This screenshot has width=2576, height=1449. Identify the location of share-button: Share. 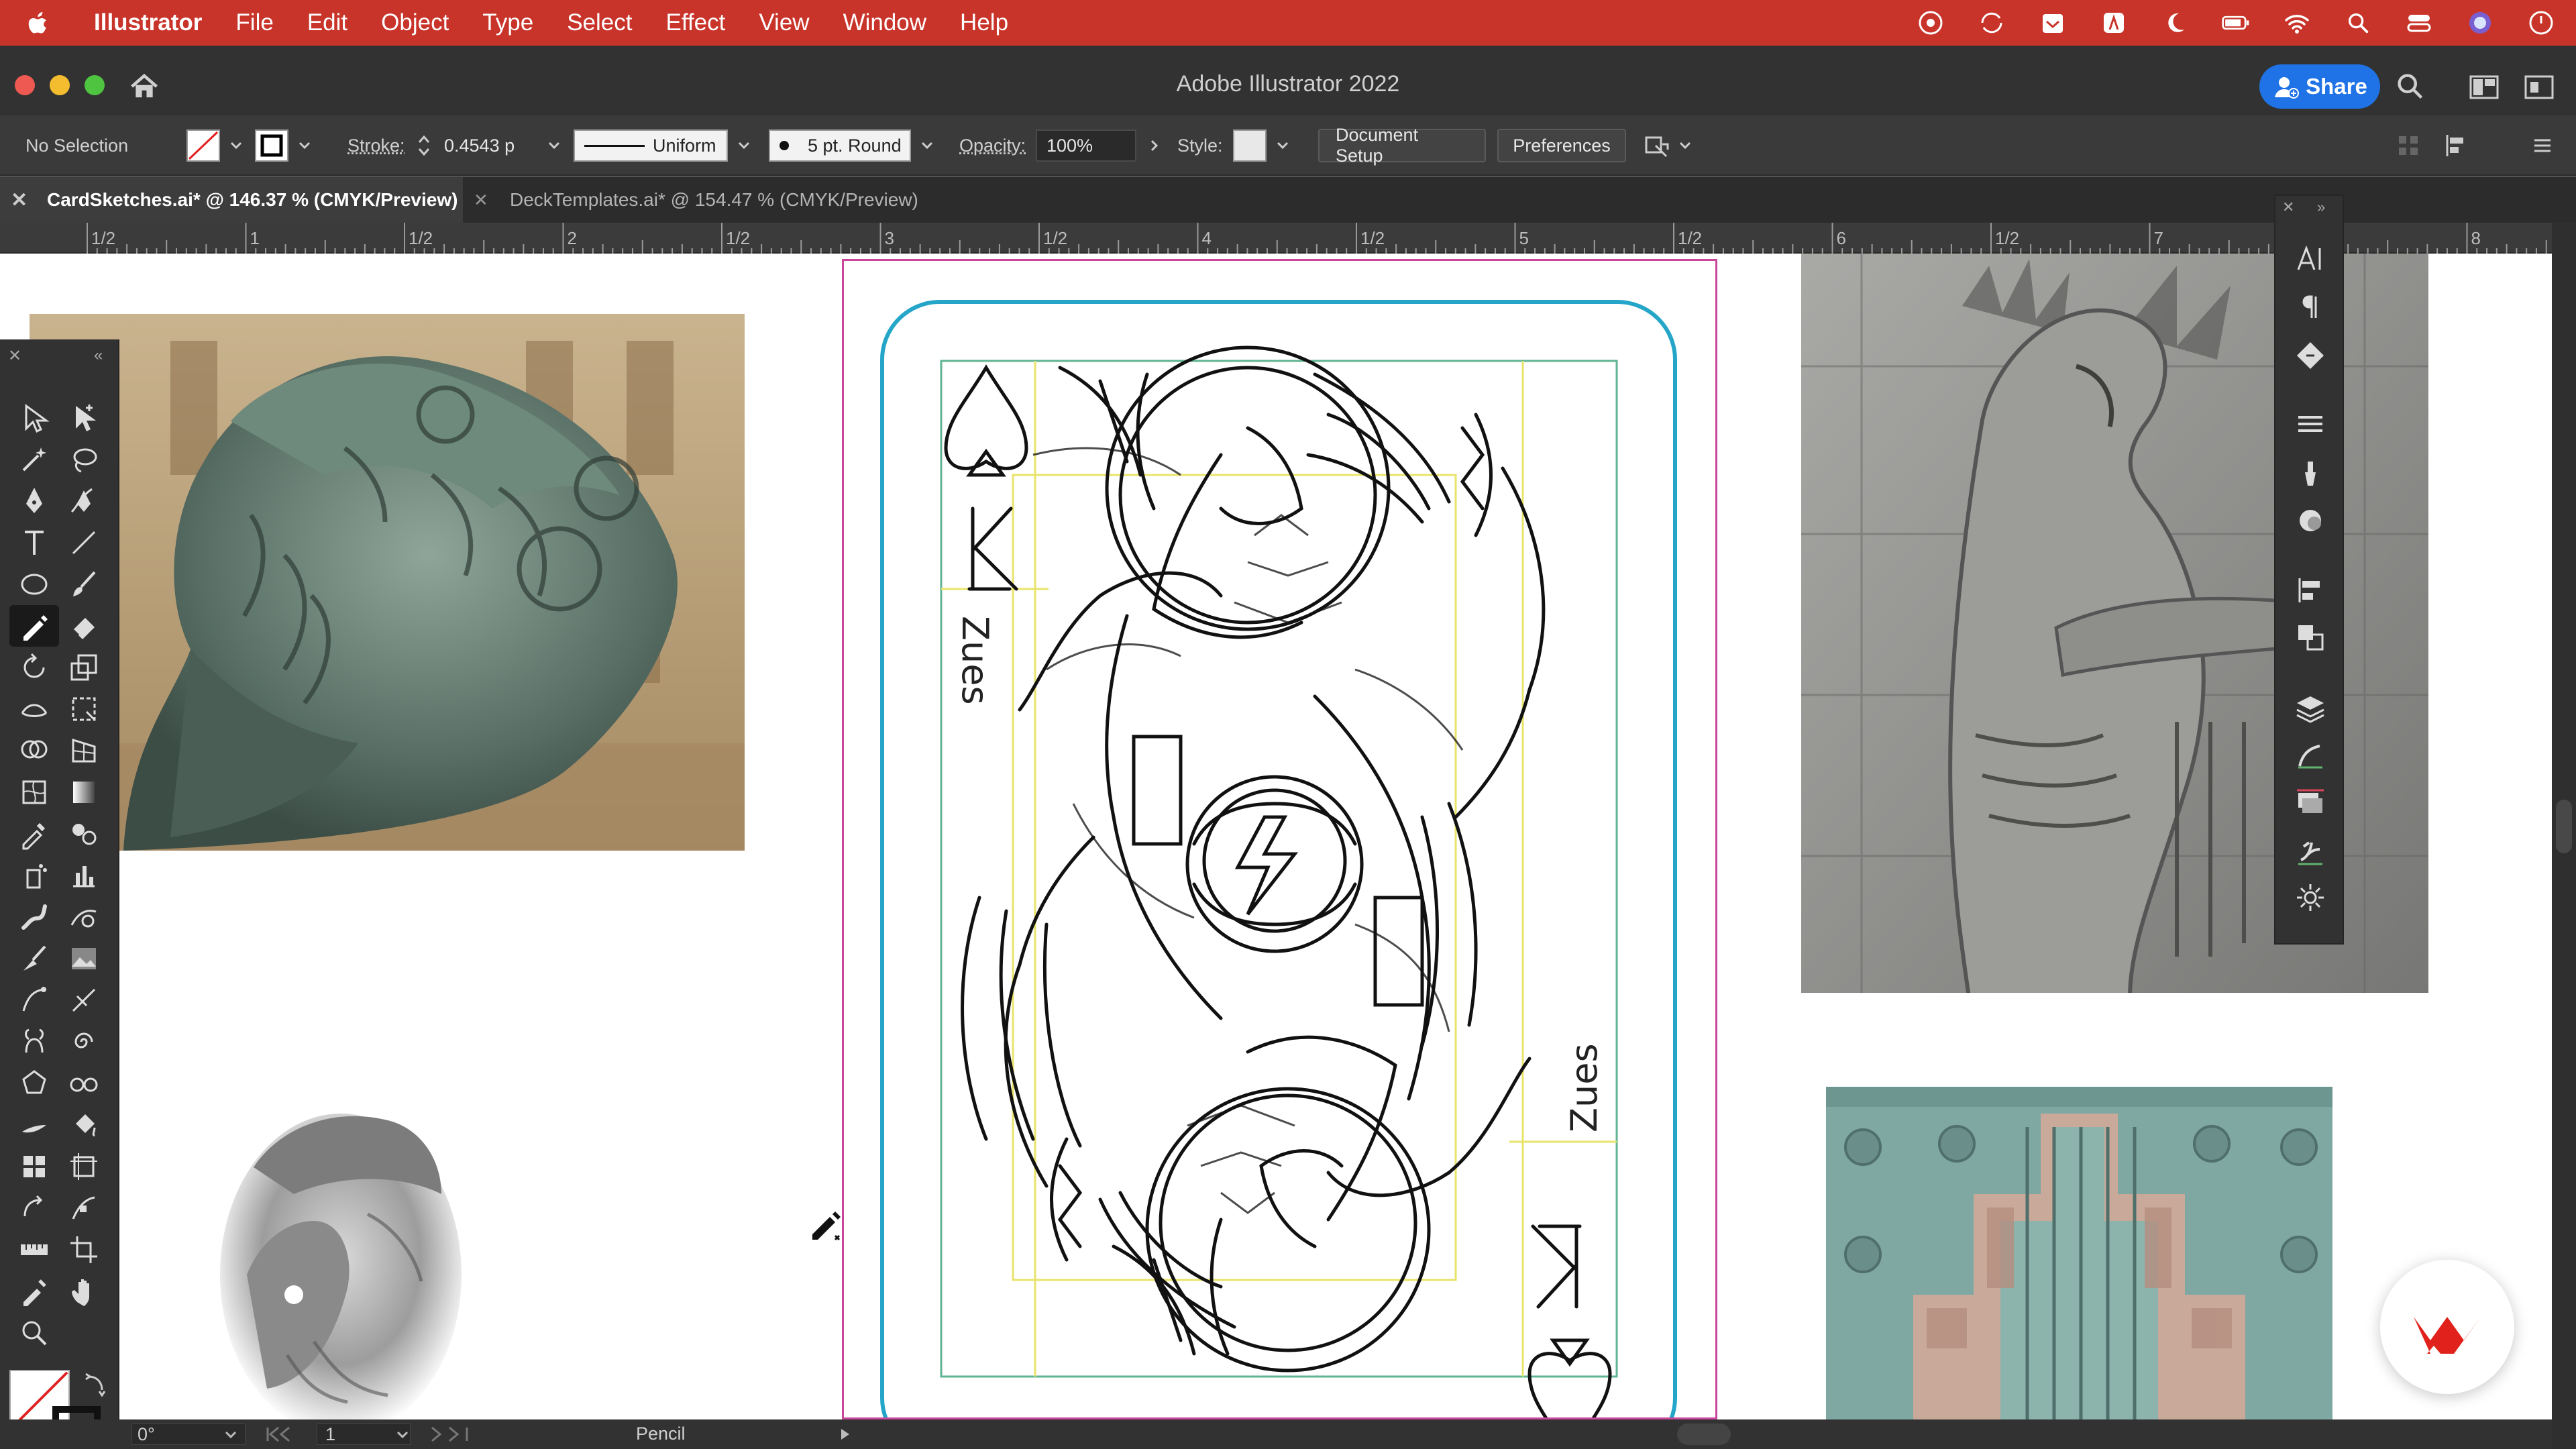
(2319, 86).